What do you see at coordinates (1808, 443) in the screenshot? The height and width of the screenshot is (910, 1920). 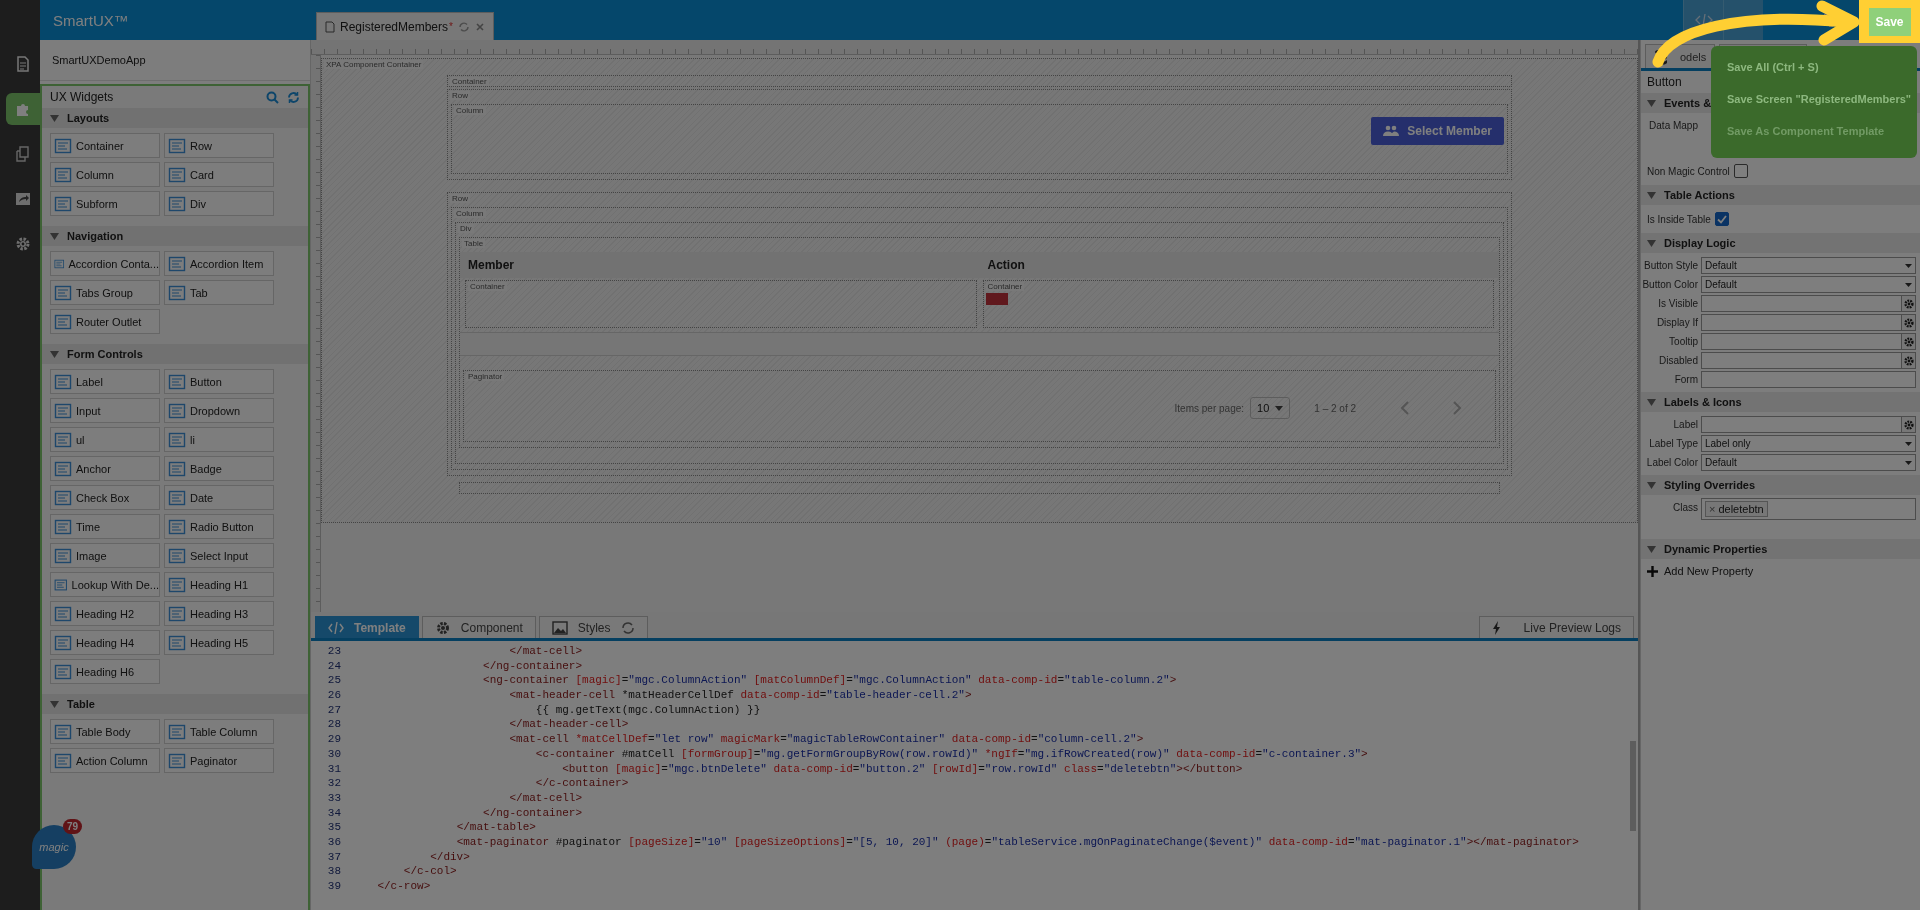 I see `dropdown-field: Label only` at bounding box center [1808, 443].